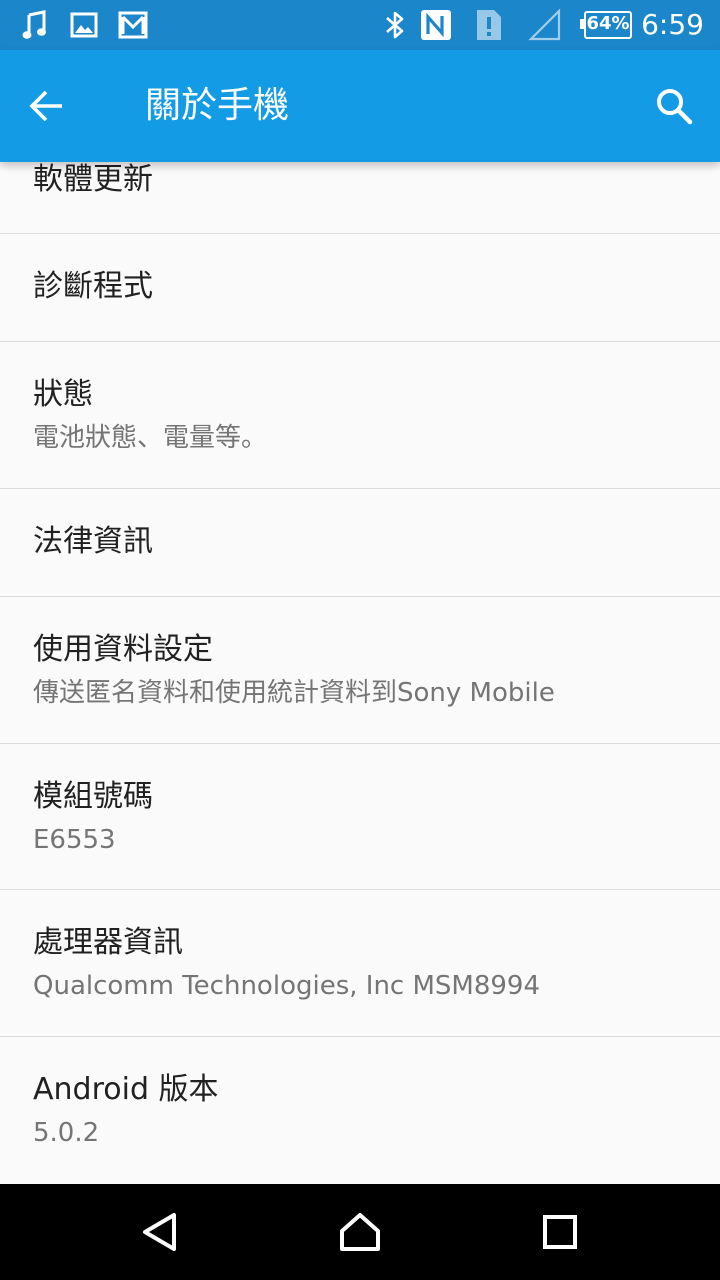  Describe the element at coordinates (133, 25) in the screenshot. I see `gmail-icon` at that location.